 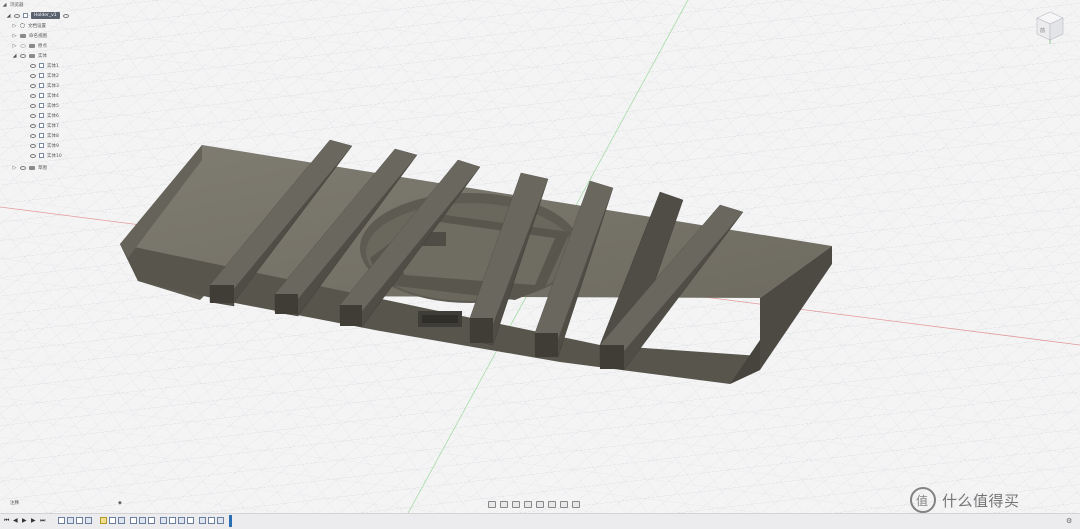 I want to click on zoom-icon, so click(x=528, y=504).